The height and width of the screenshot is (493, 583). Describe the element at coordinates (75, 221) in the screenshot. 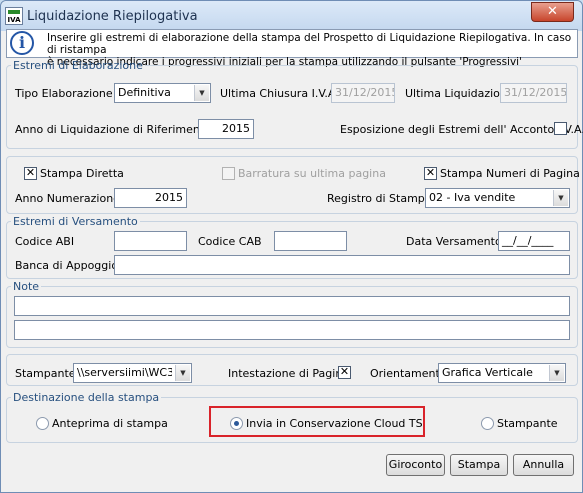

I see `group-versamento-legend: Estremi di Versamento` at that location.